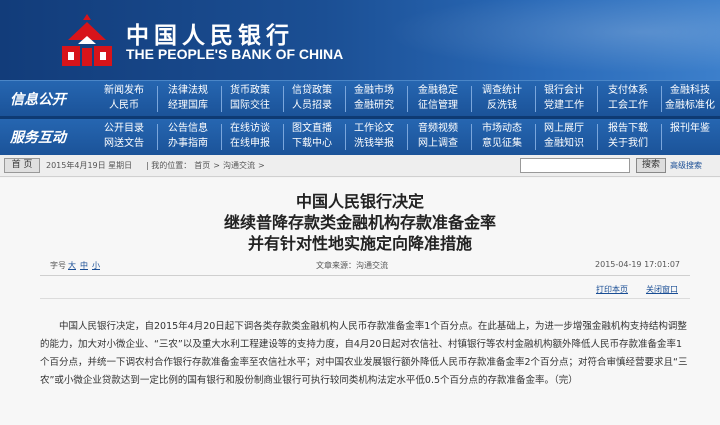 Image resolution: width=720 pixels, height=425 pixels. Describe the element at coordinates (374, 143) in the screenshot. I see `nav-link: 洗钱举报` at that location.